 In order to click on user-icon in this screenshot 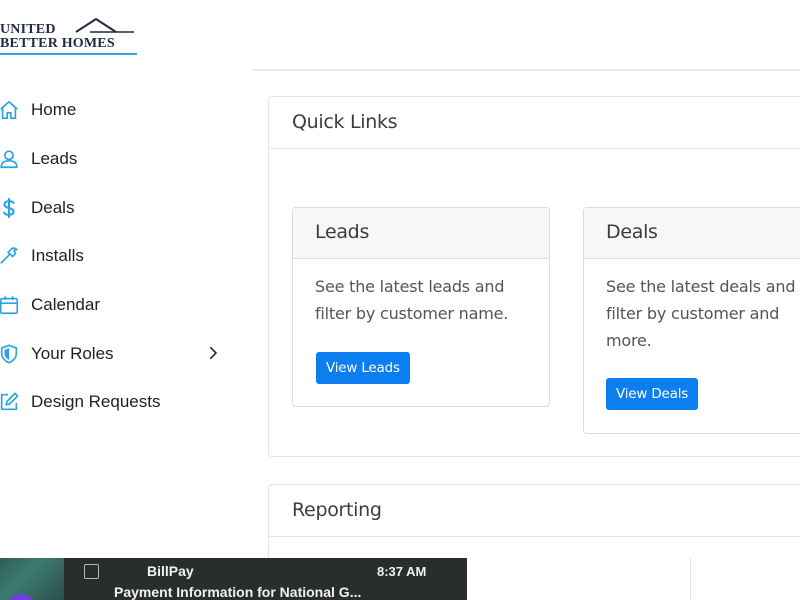, I will do `click(10, 159)`.